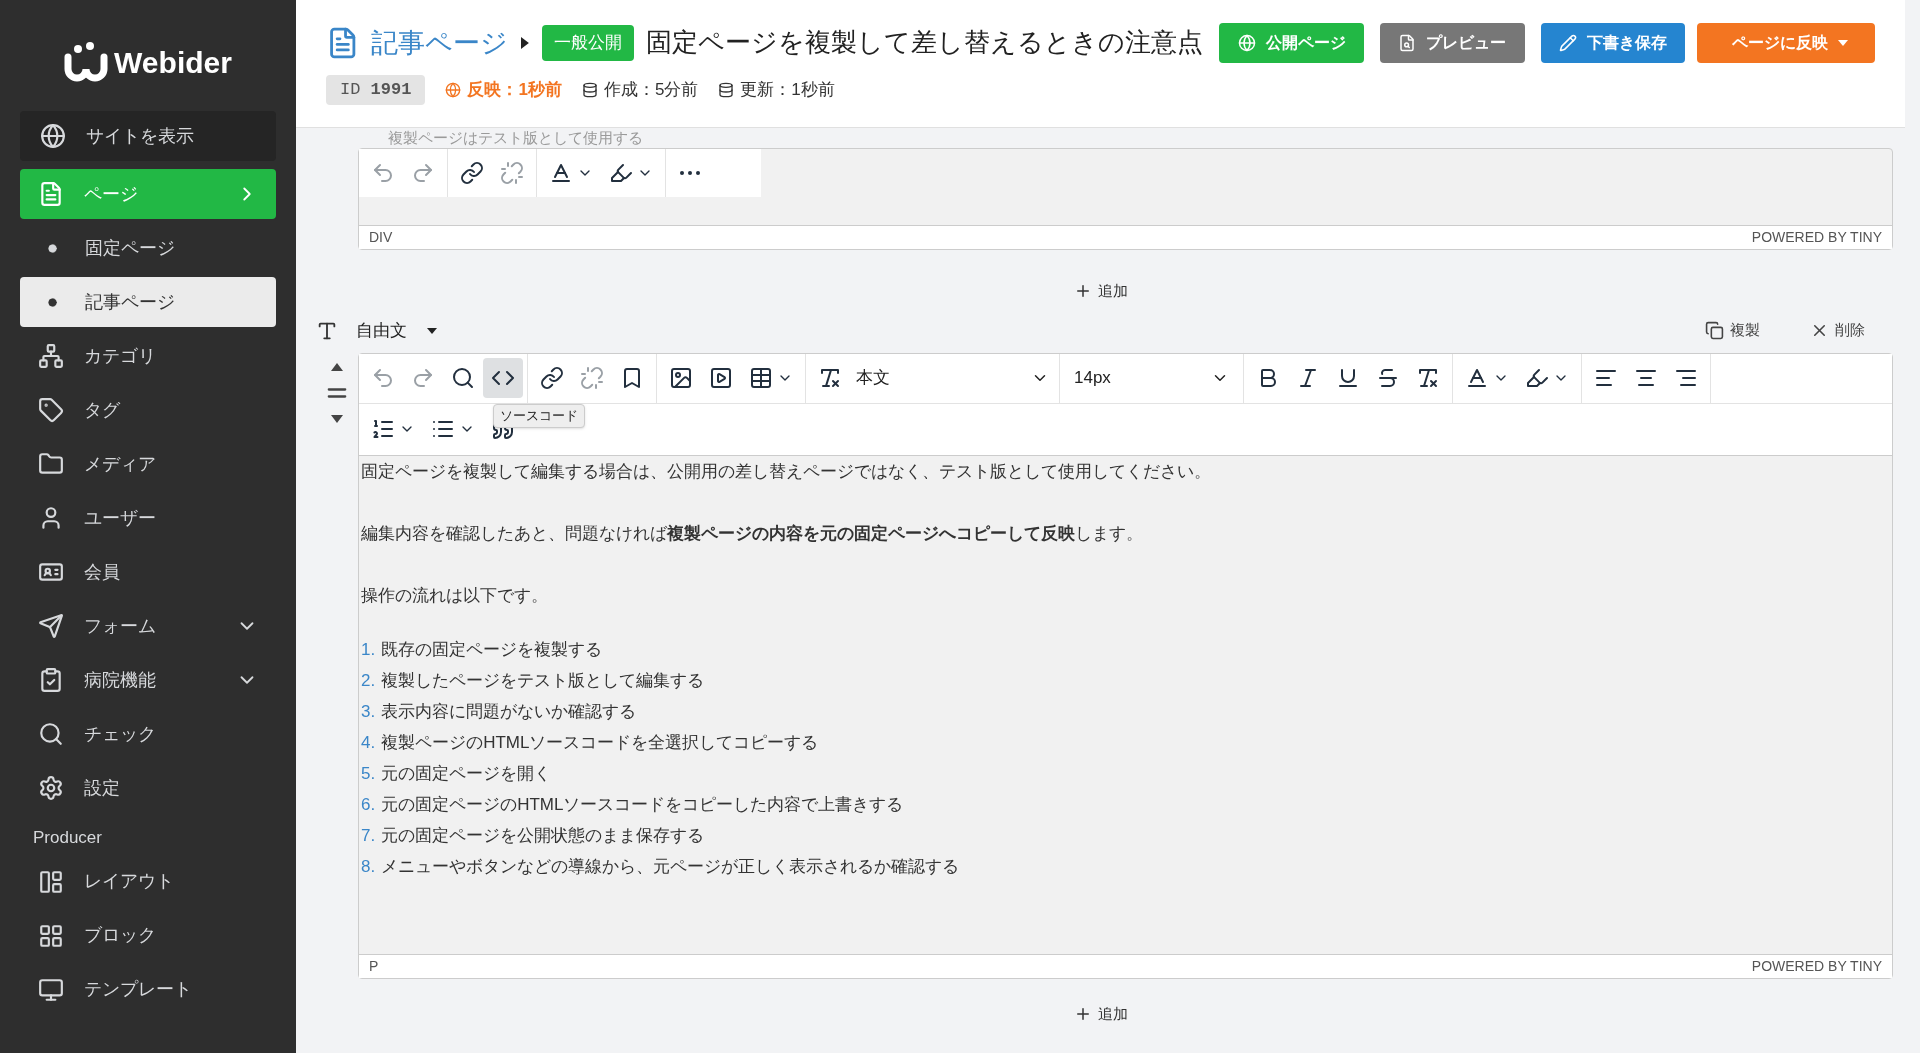  Describe the element at coordinates (148, 518) in the screenshot. I see `sidebar-item: ユーザー` at that location.